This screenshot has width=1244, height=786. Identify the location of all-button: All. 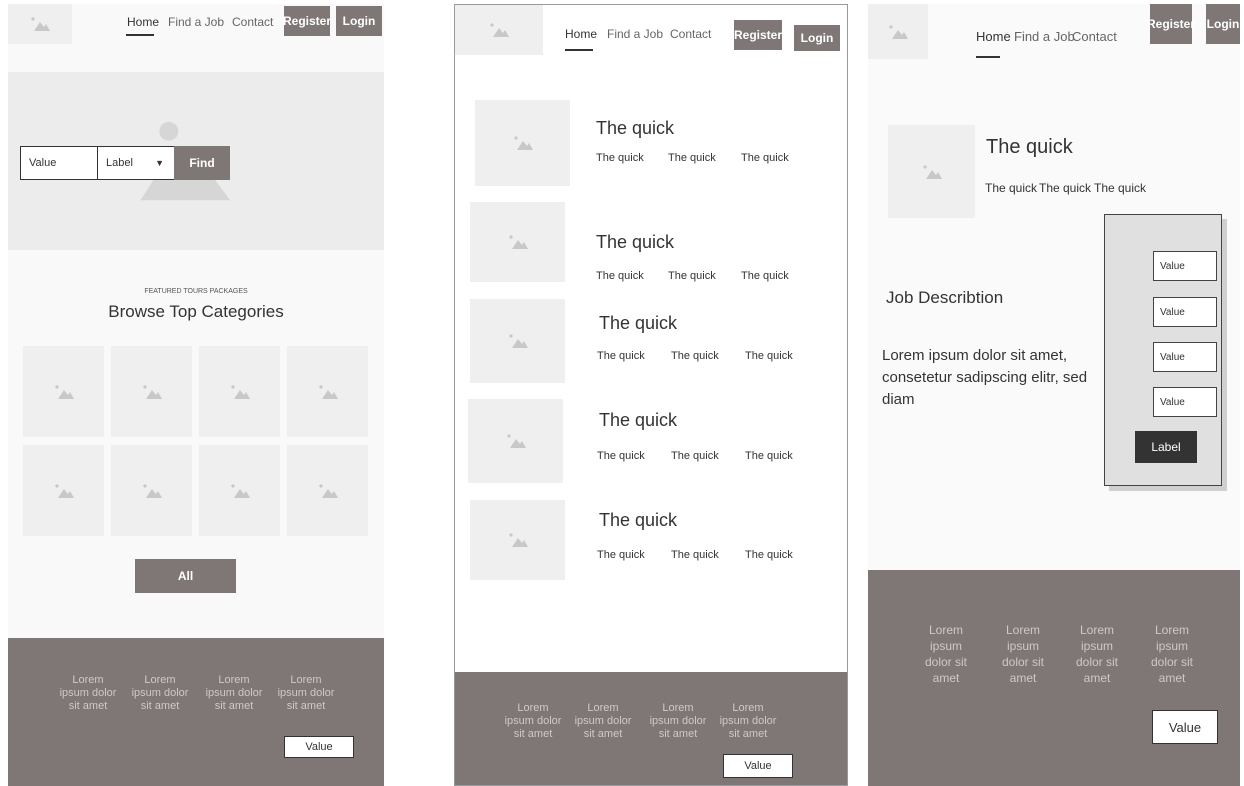
(185, 576).